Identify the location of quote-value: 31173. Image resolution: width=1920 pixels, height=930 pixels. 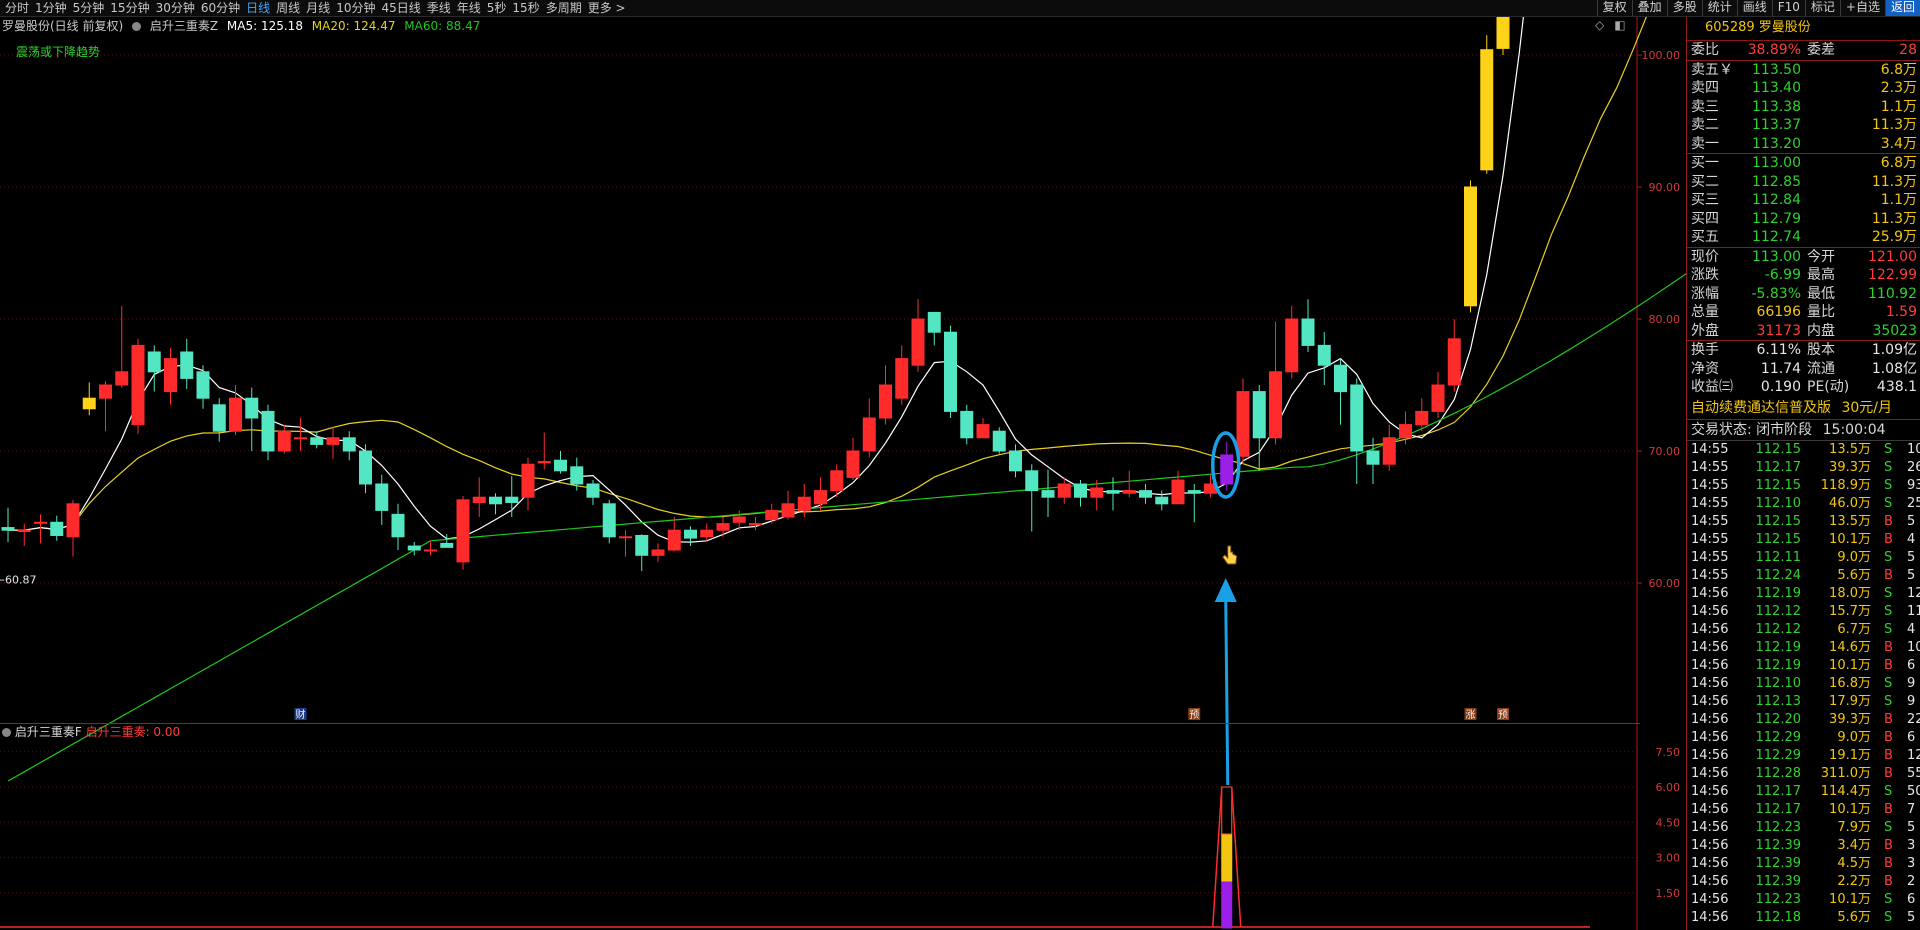
(1778, 330).